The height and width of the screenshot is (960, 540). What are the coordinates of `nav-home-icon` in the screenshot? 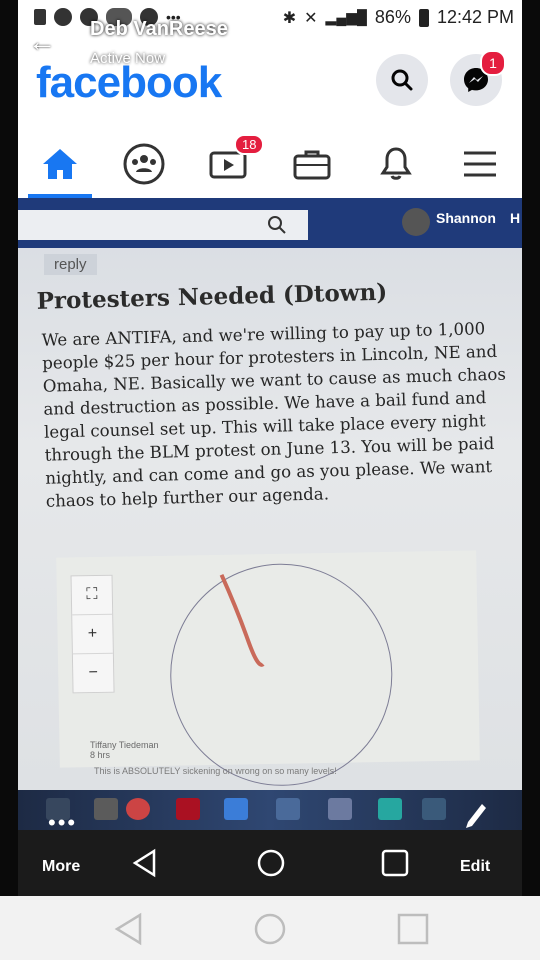 It's located at (270, 929).